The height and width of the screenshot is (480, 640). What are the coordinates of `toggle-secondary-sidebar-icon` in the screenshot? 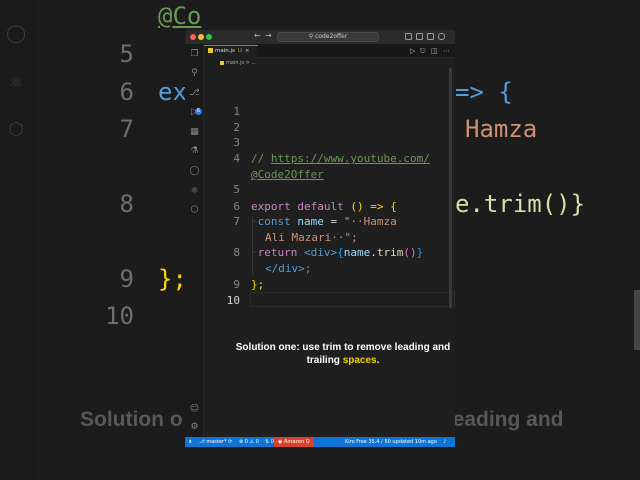 It's located at (430, 36).